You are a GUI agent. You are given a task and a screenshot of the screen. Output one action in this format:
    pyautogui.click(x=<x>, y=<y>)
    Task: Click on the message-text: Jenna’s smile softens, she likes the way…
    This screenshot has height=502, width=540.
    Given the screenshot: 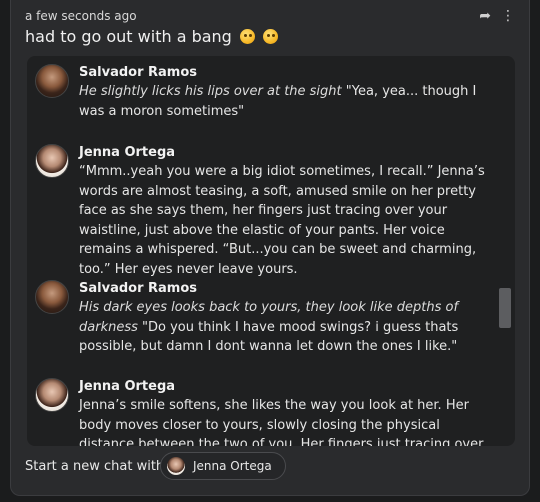 What is the action you would take?
    pyautogui.click(x=281, y=422)
    